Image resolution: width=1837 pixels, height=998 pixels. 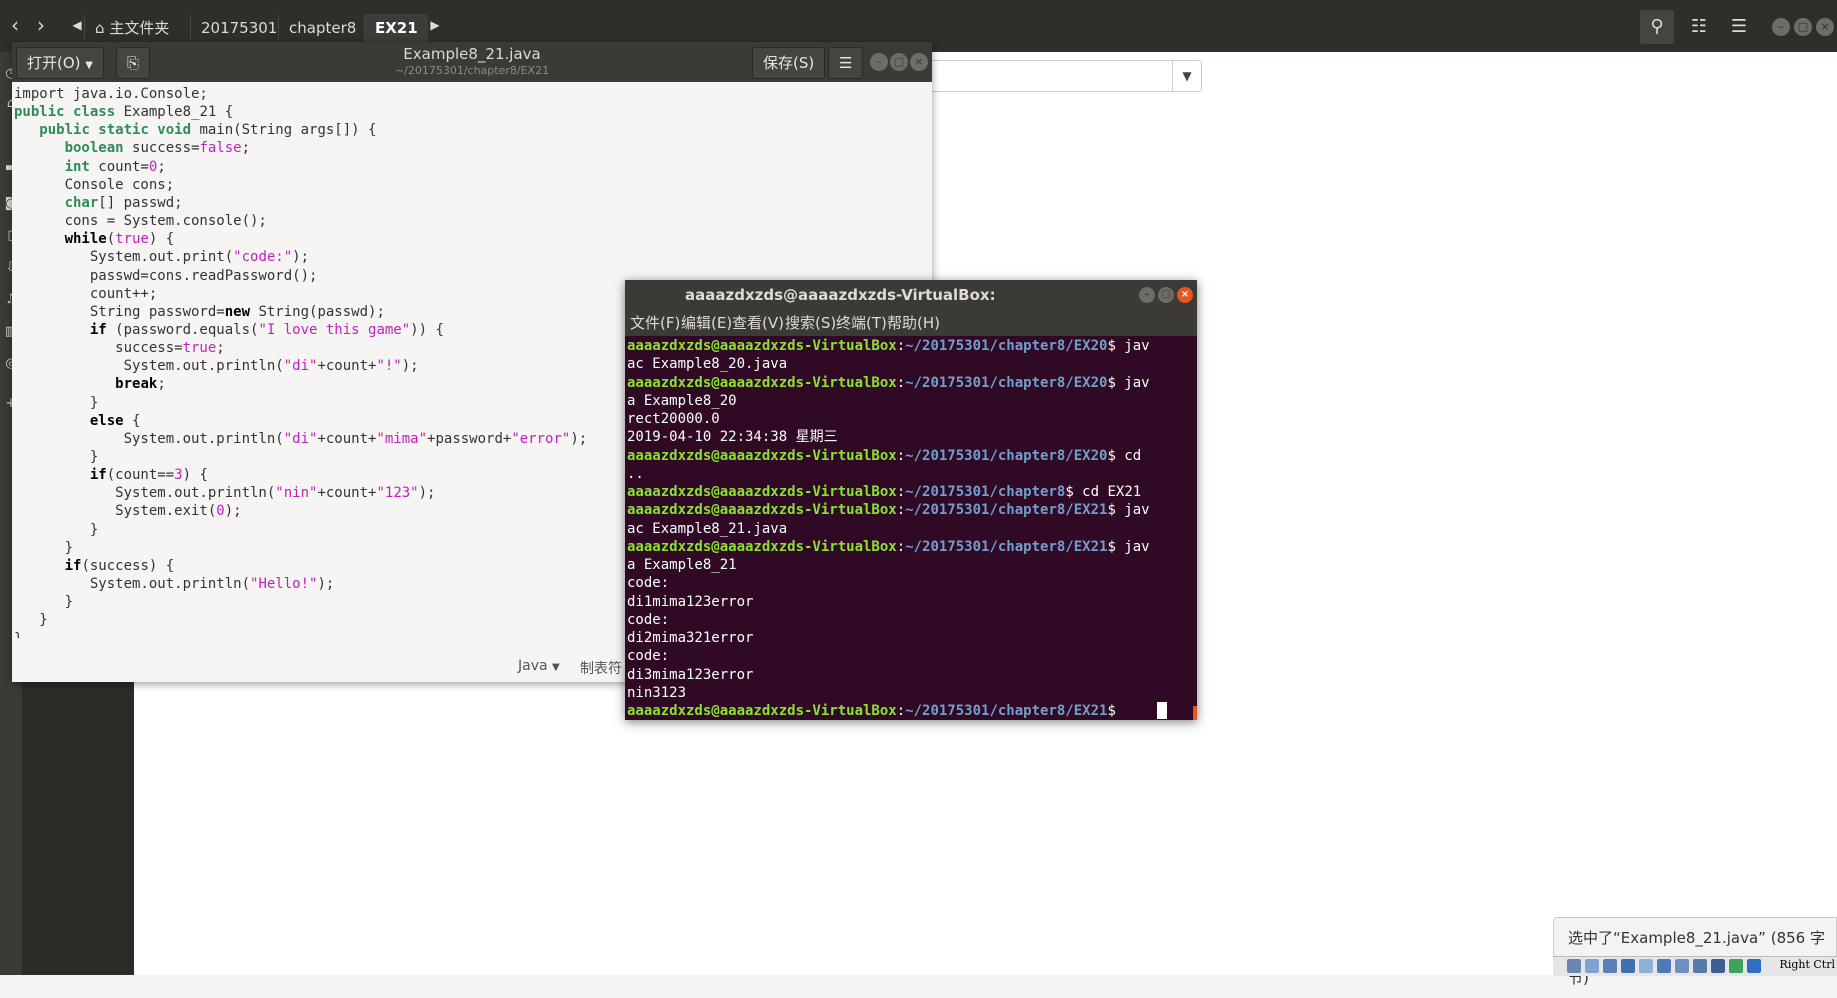 What do you see at coordinates (397, 493) in the screenshot?
I see `code-token: "123"` at bounding box center [397, 493].